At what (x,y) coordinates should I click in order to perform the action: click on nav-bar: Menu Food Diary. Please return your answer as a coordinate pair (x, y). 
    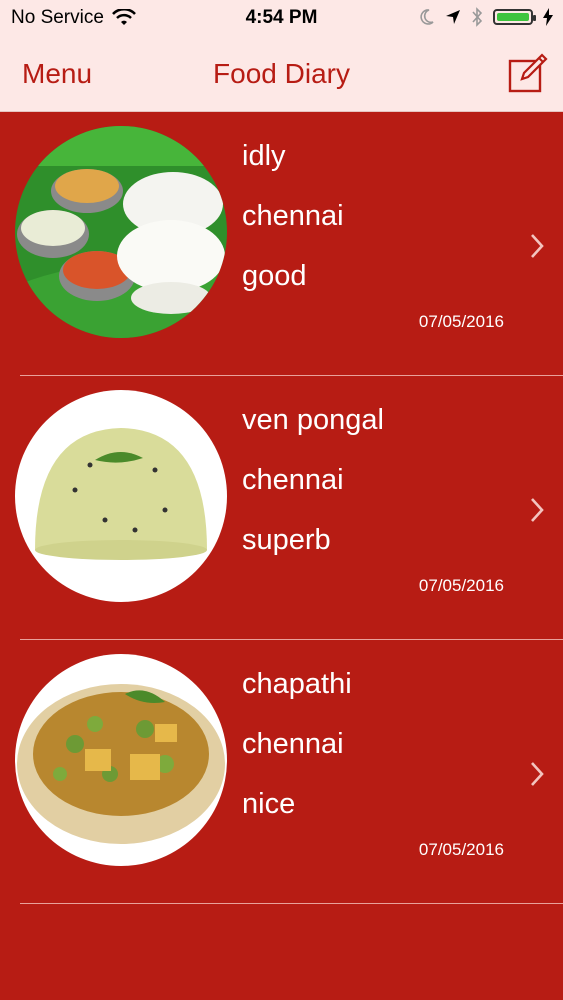
    Looking at the image, I should click on (281, 74).